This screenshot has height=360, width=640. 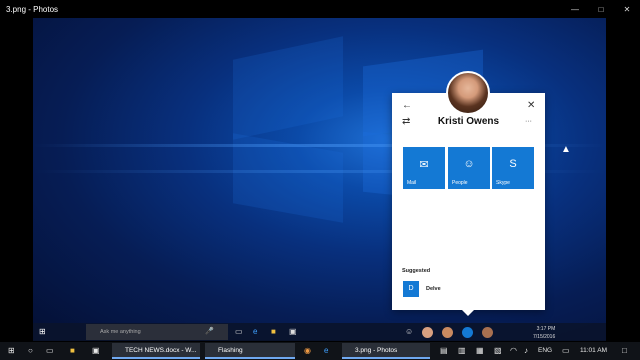 What do you see at coordinates (42, 331) in the screenshot?
I see `windows-start-icon: ⊞` at bounding box center [42, 331].